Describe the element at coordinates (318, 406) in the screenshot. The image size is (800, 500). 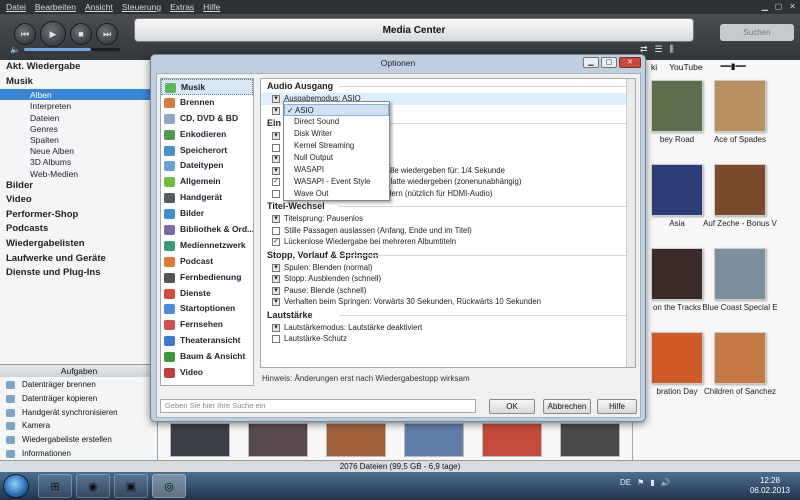
I see `dialog-search-input: Geben Sie hier Ihre Suche ein` at that location.